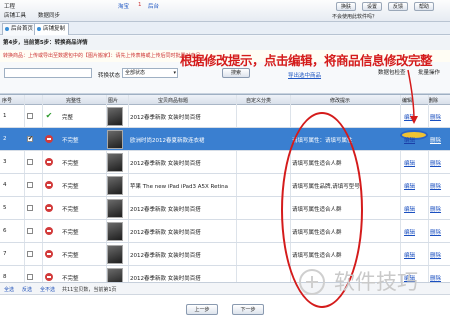  I want to click on row-title: 欧洲时尚2012春夏新款连衣裙, so click(167, 141).